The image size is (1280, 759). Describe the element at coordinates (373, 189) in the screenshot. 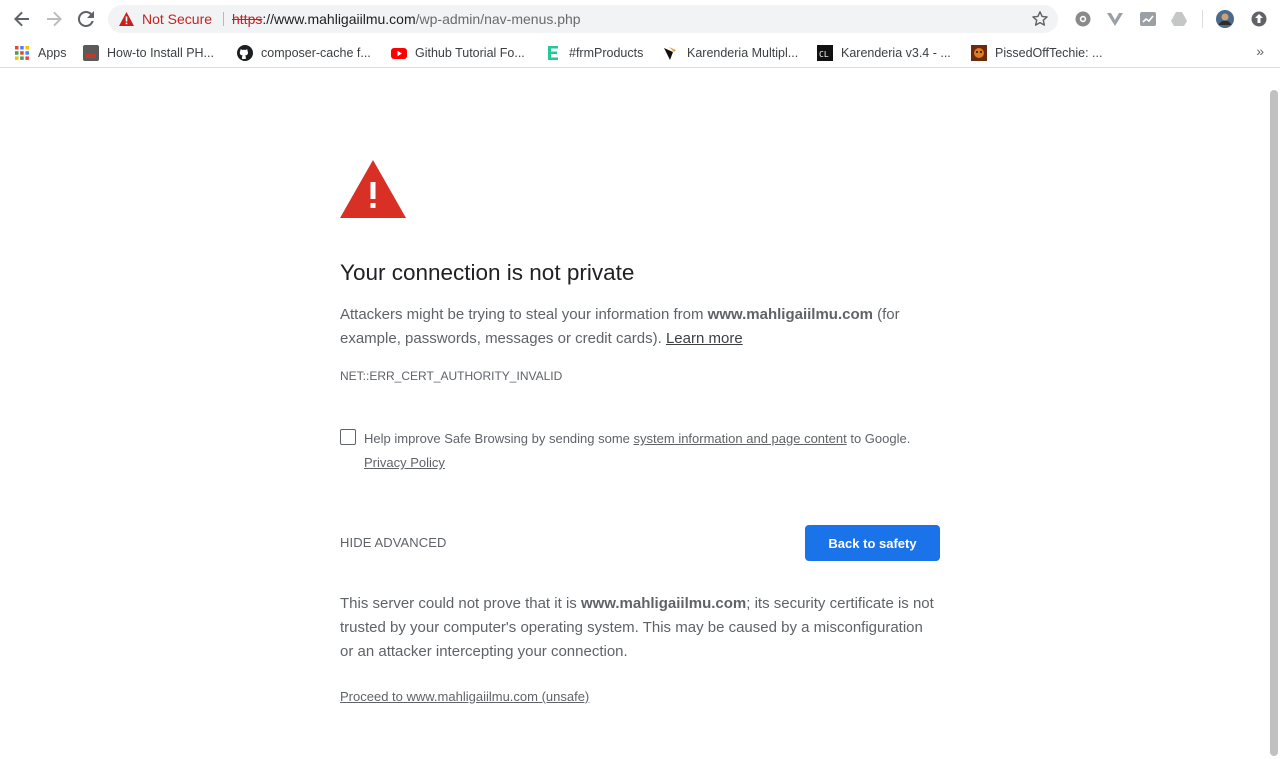

I see `security-warning-icon` at that location.